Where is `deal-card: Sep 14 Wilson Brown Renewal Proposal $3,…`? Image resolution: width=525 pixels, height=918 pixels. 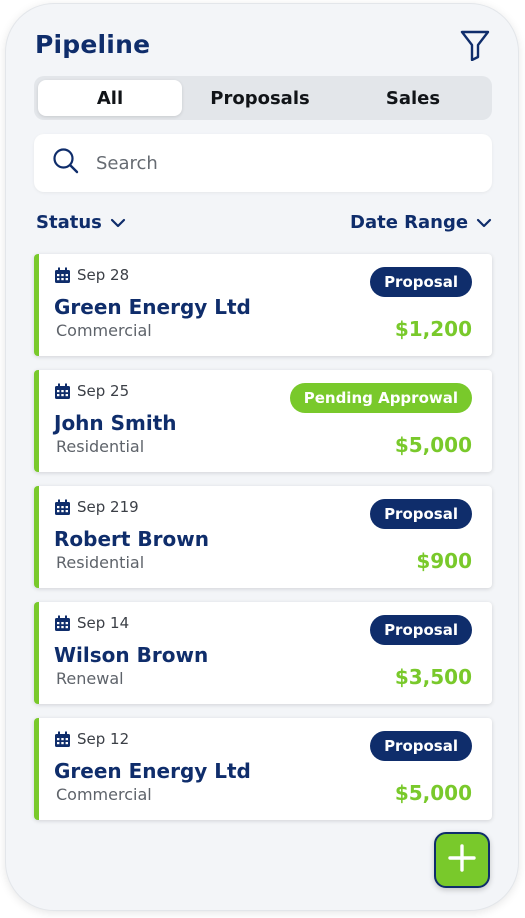
deal-card: Sep 14 Wilson Brown Renewal Proposal $3,… is located at coordinates (263, 653).